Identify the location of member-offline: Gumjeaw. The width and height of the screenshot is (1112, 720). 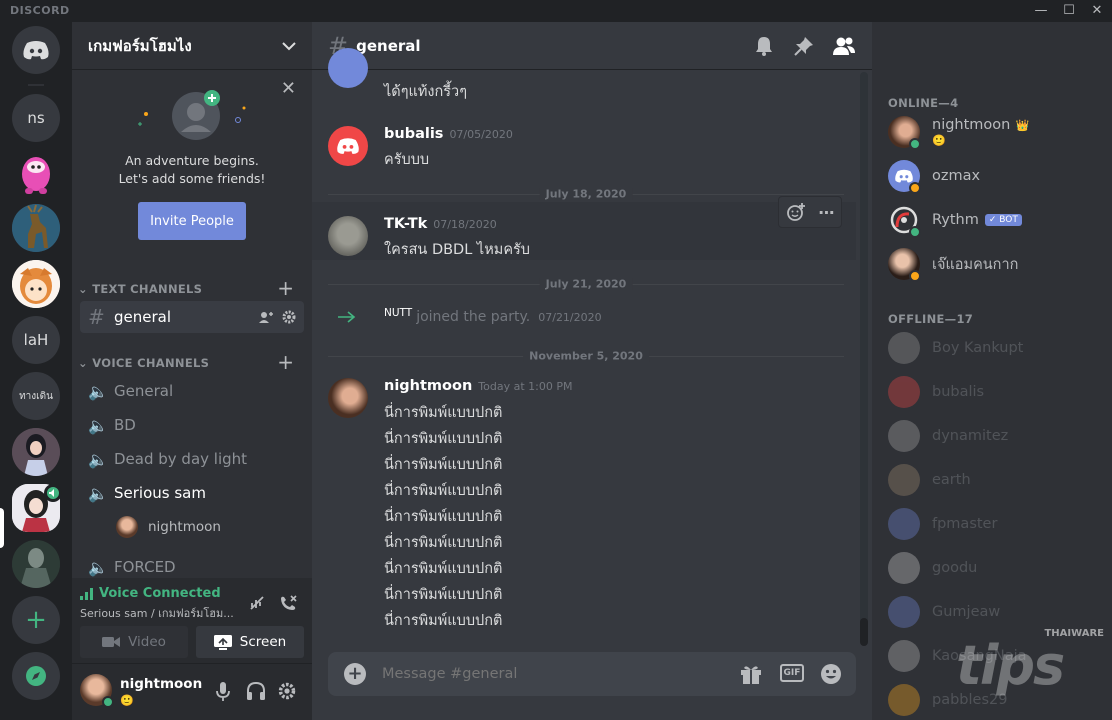
(998, 612).